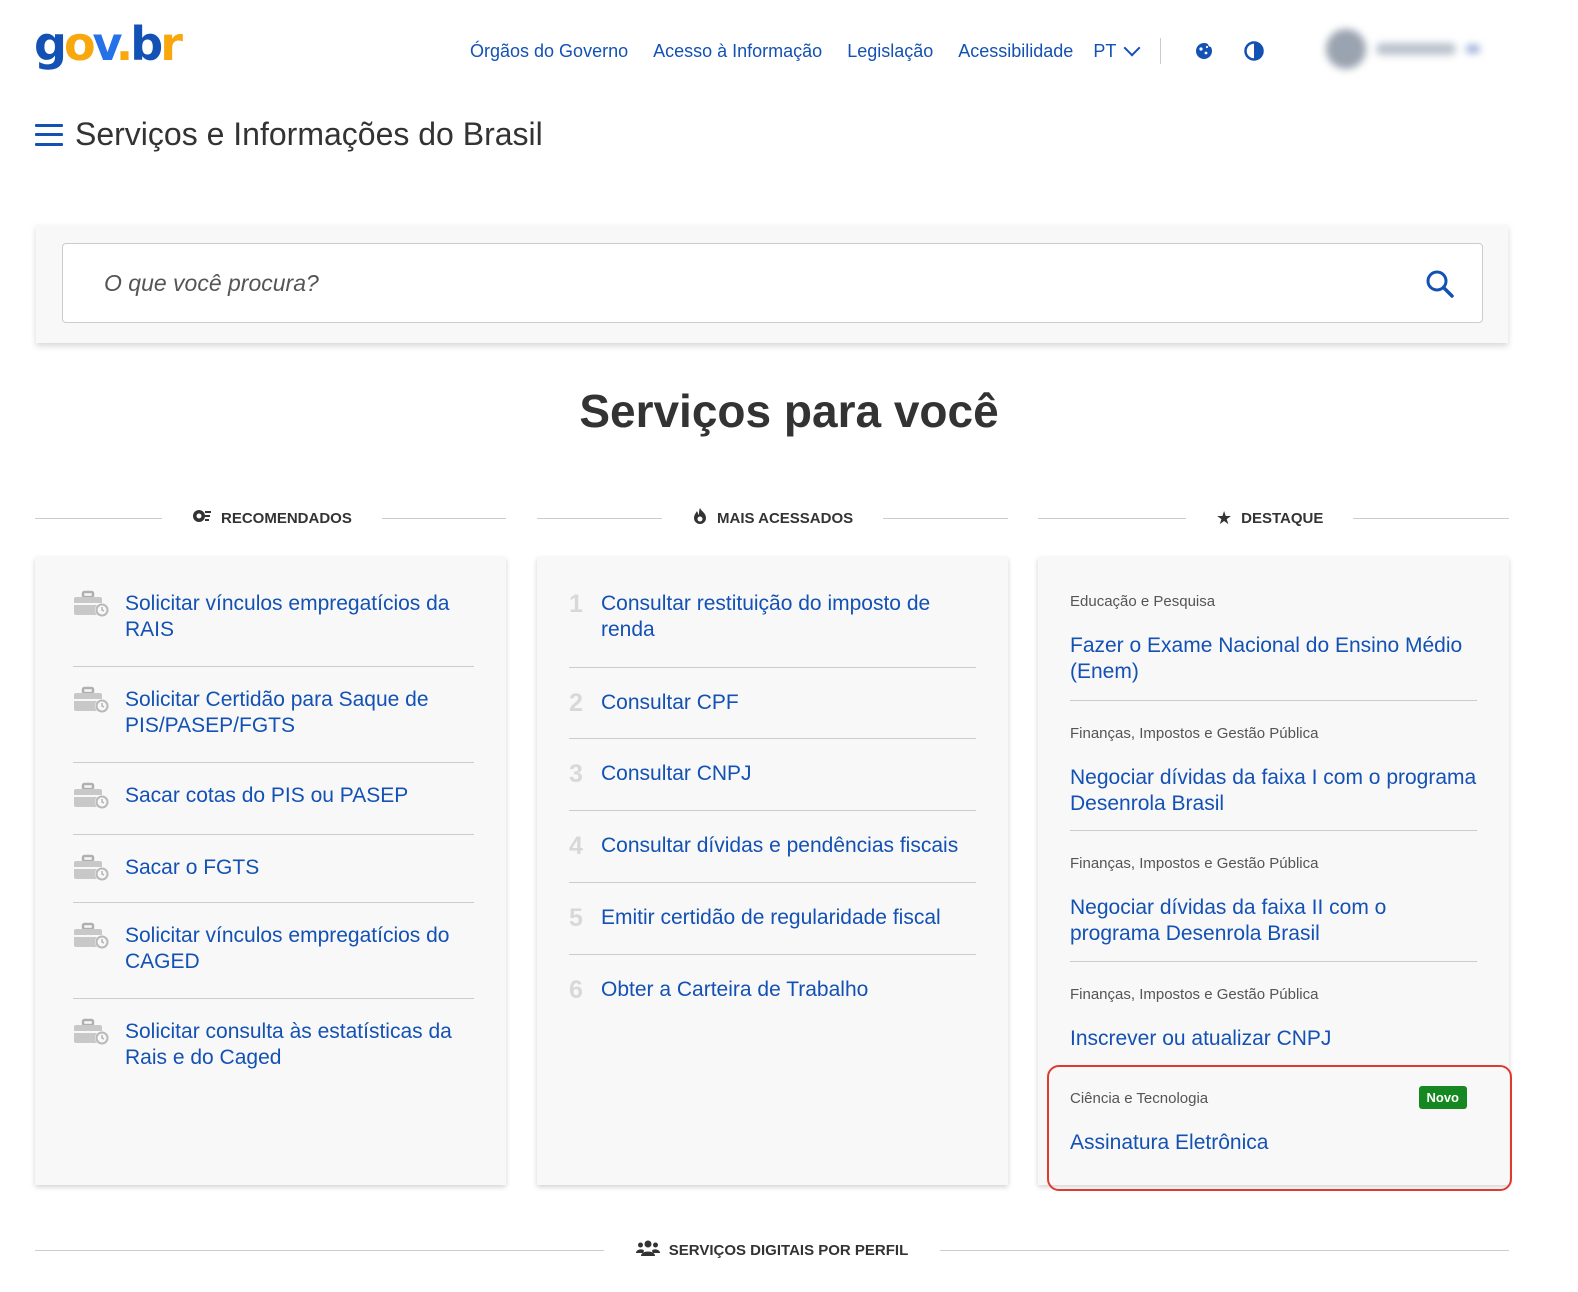  What do you see at coordinates (1346, 49) in the screenshot?
I see `avatar` at bounding box center [1346, 49].